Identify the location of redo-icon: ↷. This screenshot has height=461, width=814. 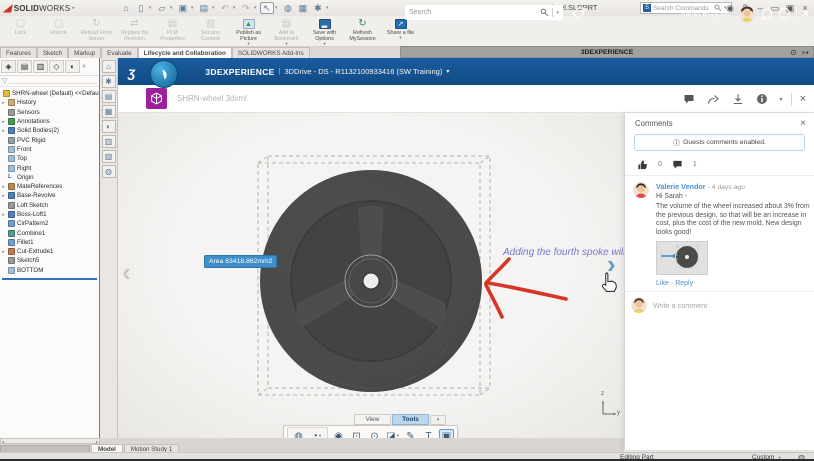
(246, 8).